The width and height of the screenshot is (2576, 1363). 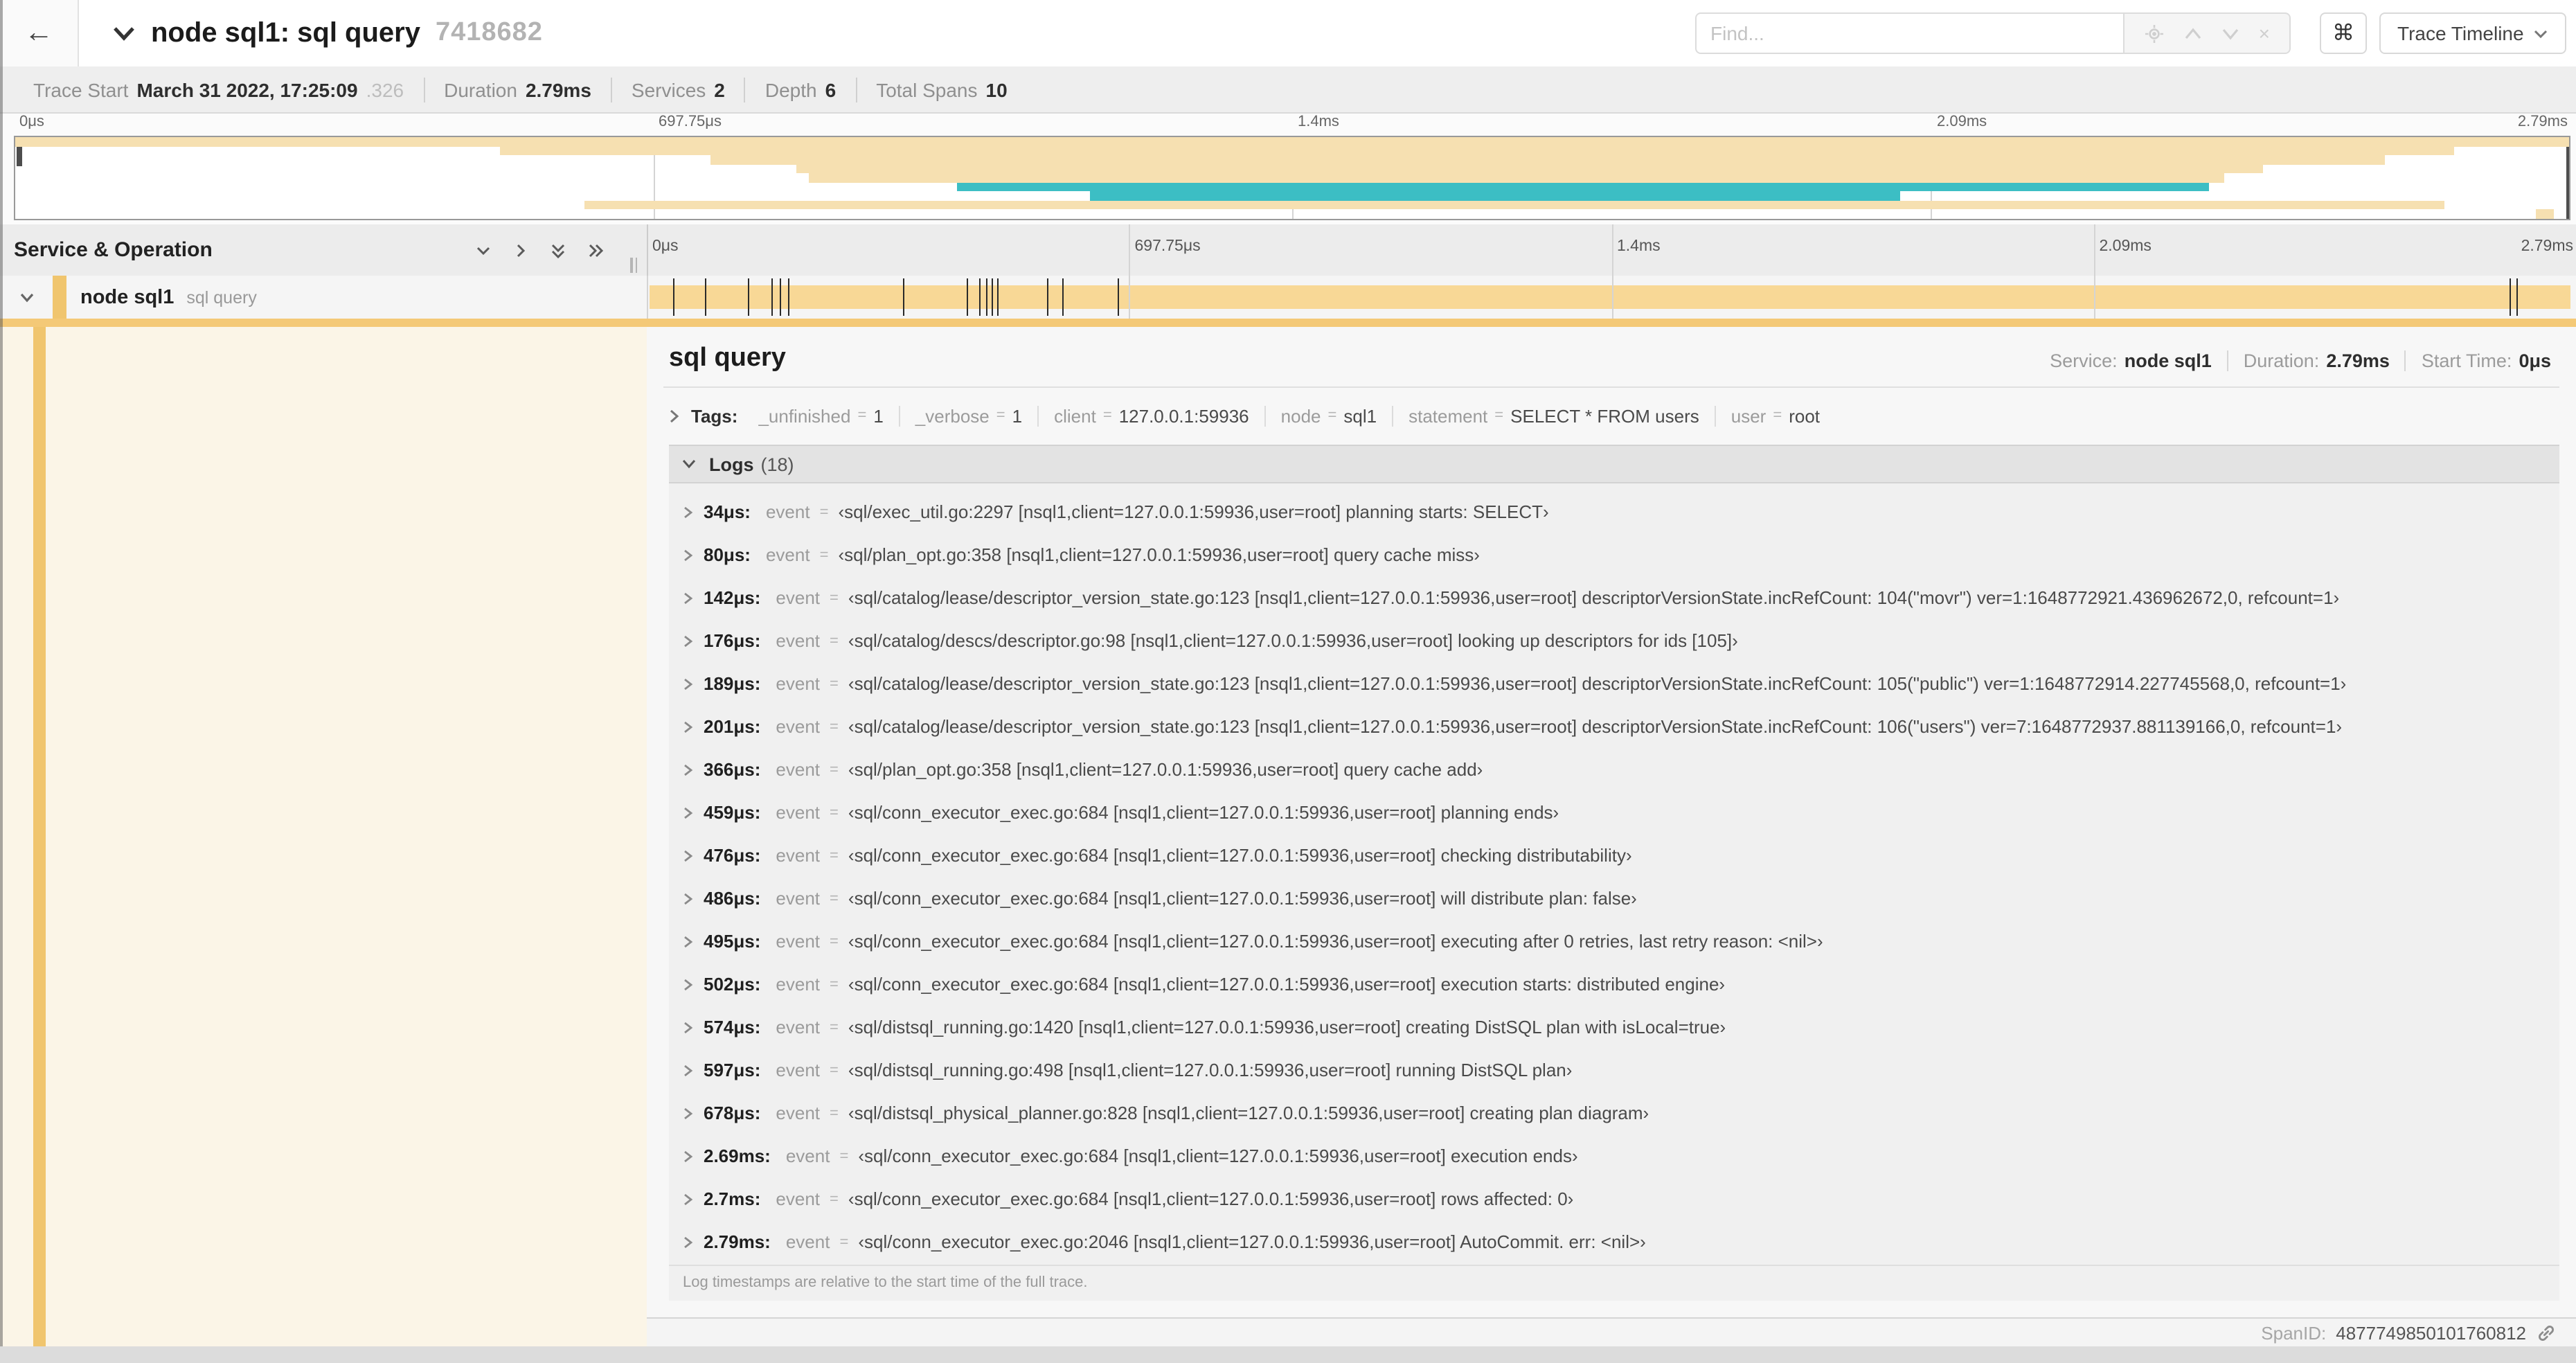 What do you see at coordinates (2358, 361) in the screenshot?
I see `detail-meta-value: 2.79ms` at bounding box center [2358, 361].